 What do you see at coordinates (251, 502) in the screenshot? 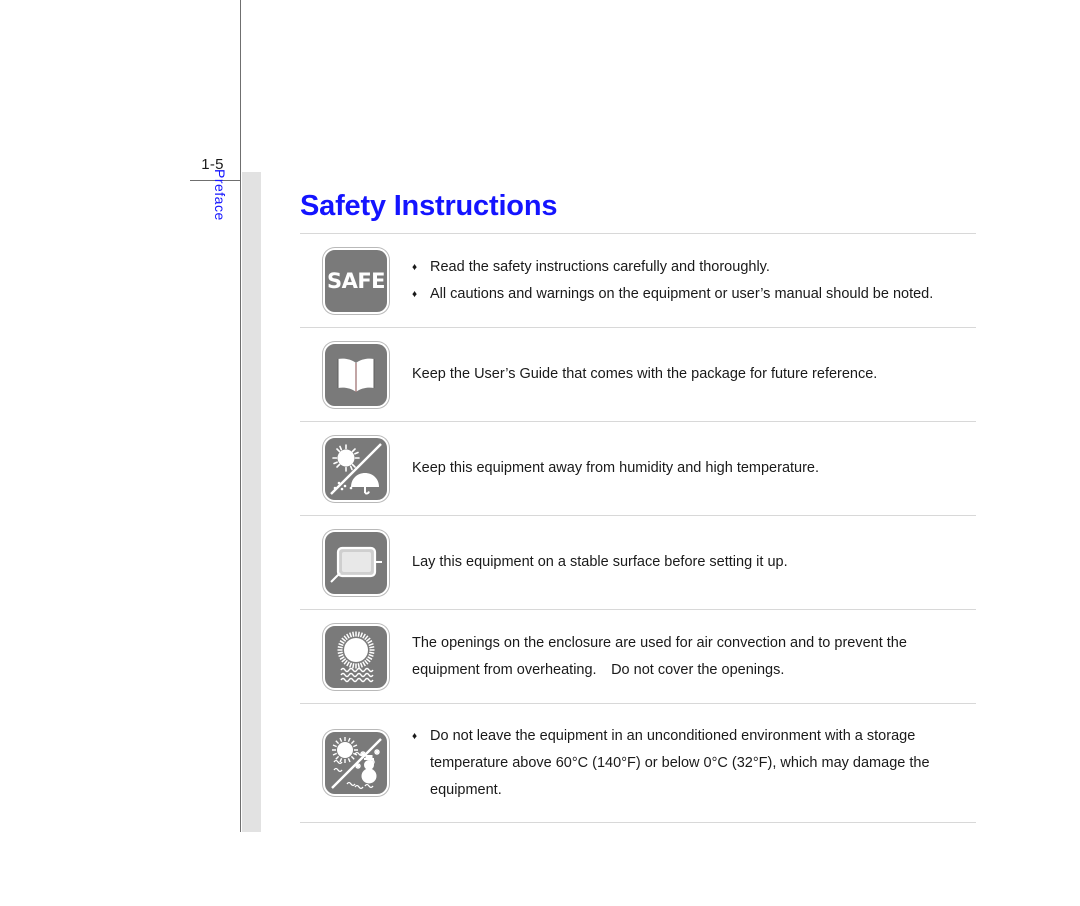
I see `chapter-tab` at bounding box center [251, 502].